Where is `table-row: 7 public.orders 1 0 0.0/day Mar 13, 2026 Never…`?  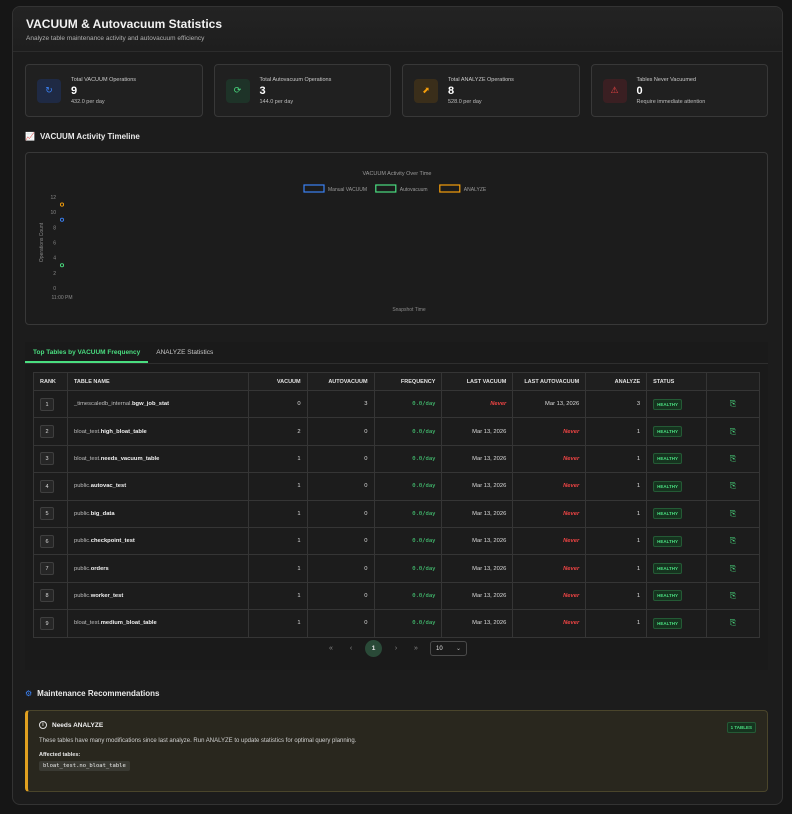 table-row: 7 public.orders 1 0 0.0/day Mar 13, 2026 Never… is located at coordinates (396, 568).